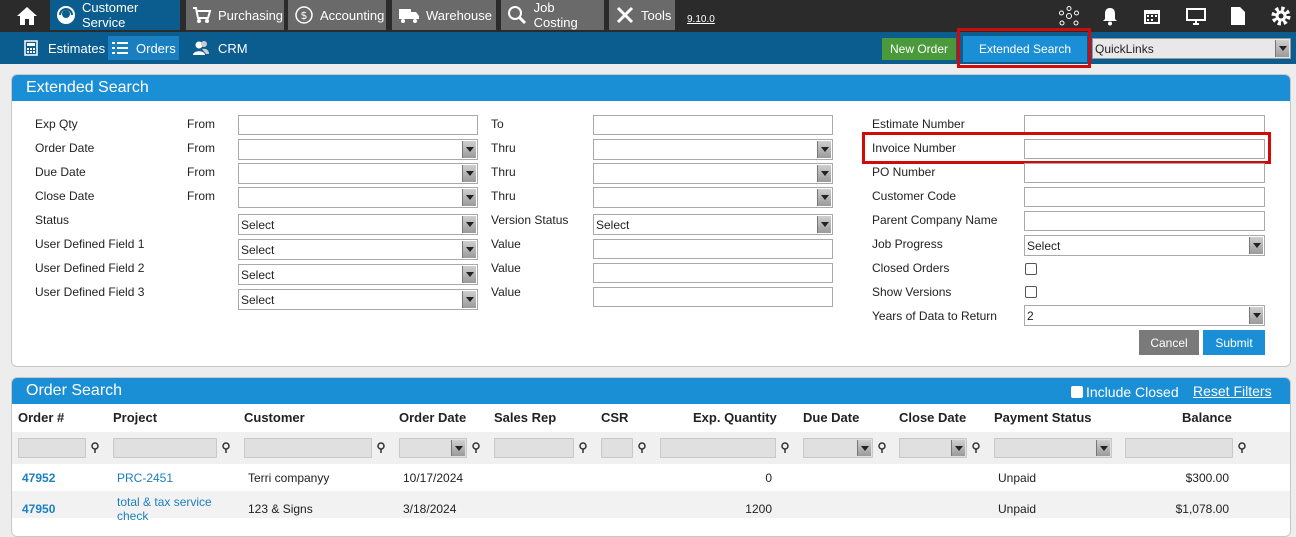 The width and height of the screenshot is (1296, 537). What do you see at coordinates (358, 274) in the screenshot?
I see `udf2-select: Select` at bounding box center [358, 274].